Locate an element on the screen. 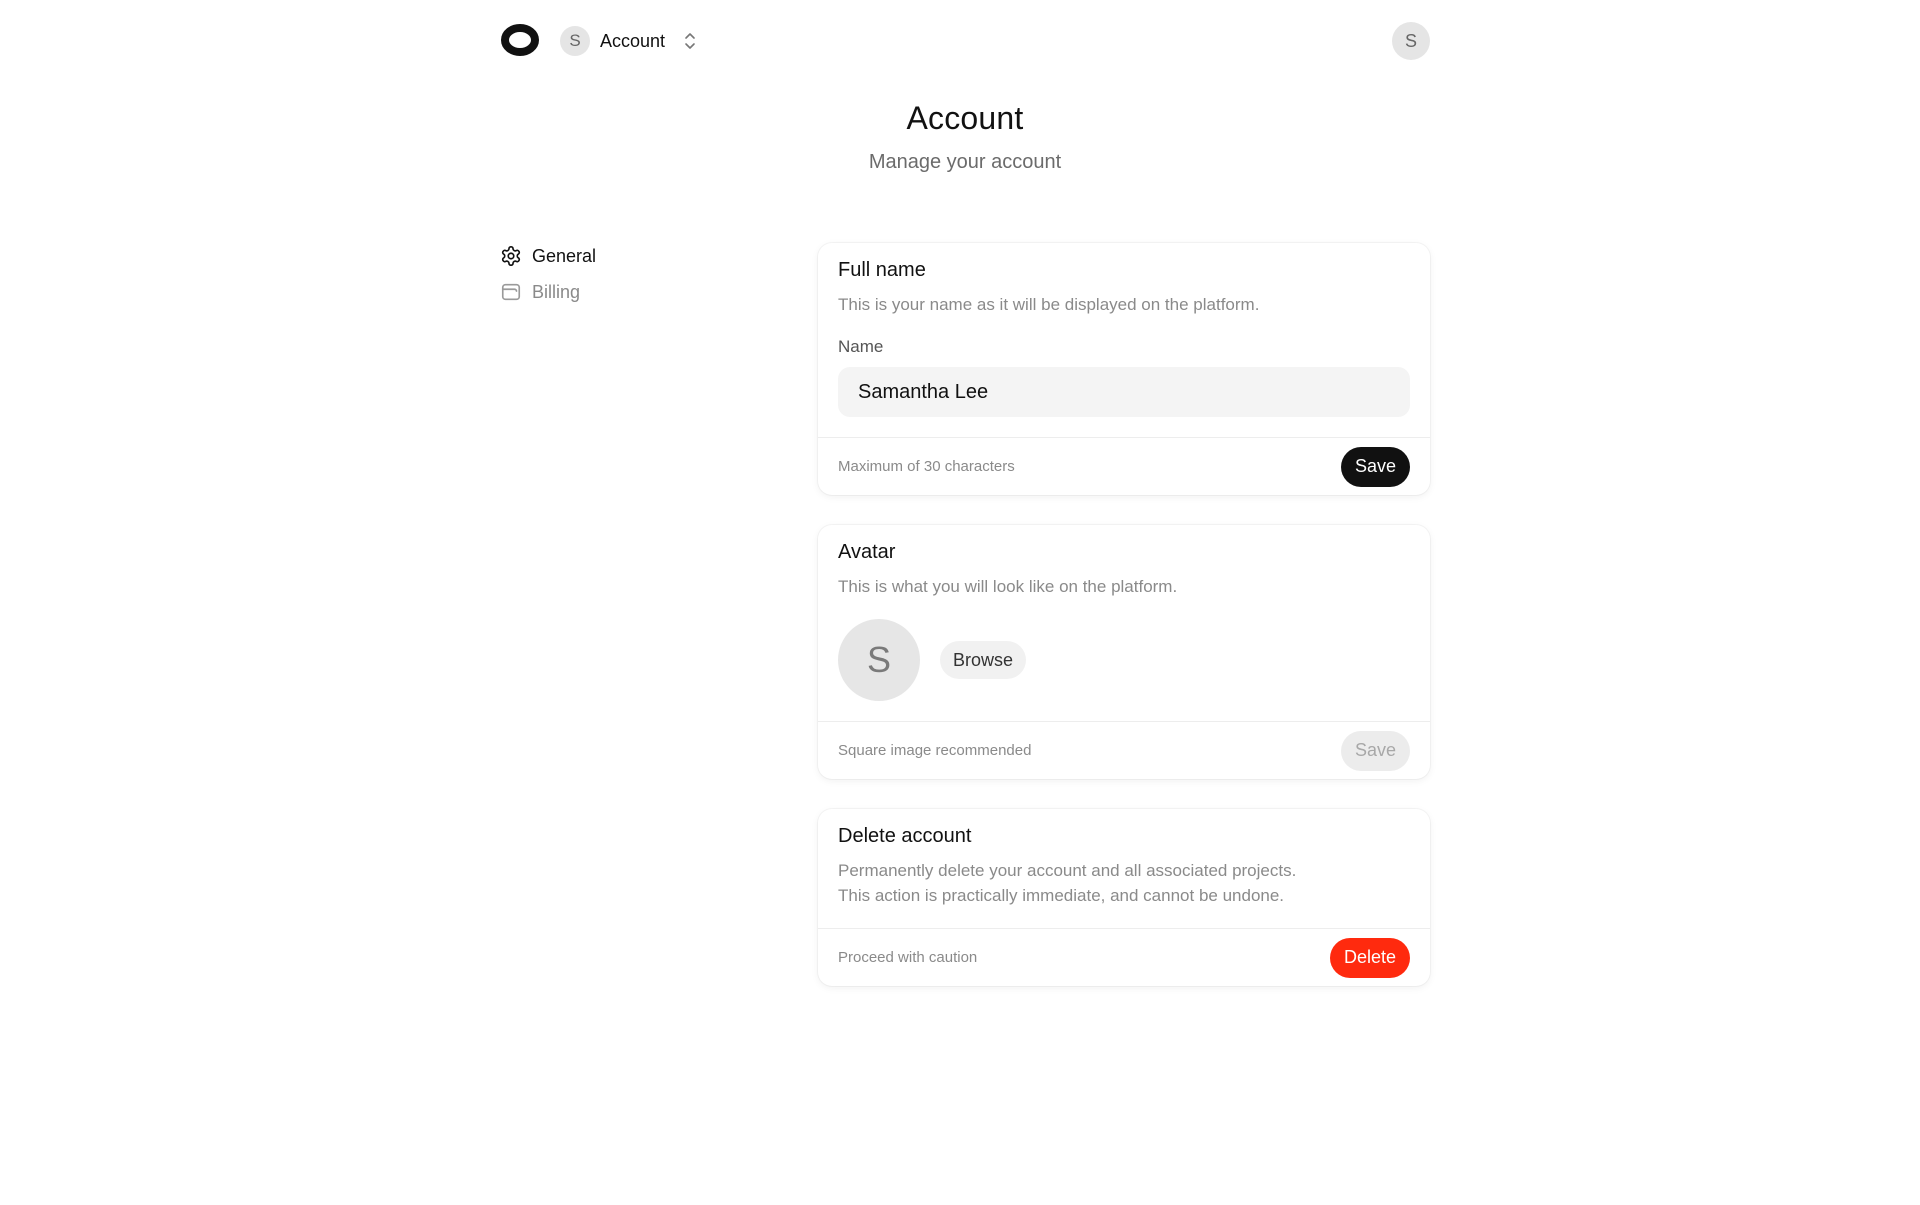  account-switcher: S Account is located at coordinates (628, 41).